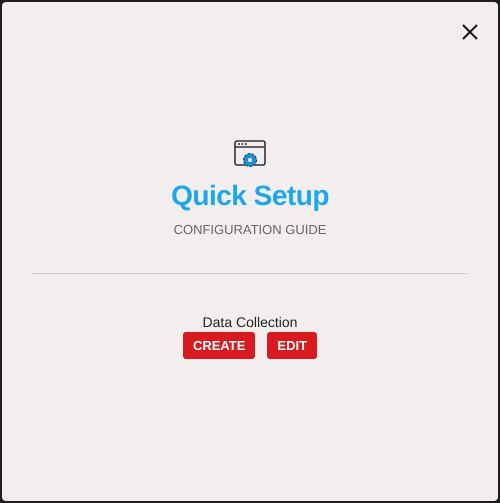 Image resolution: width=500 pixels, height=503 pixels. Describe the element at coordinates (250, 322) in the screenshot. I see `section-label: Data Collection` at that location.